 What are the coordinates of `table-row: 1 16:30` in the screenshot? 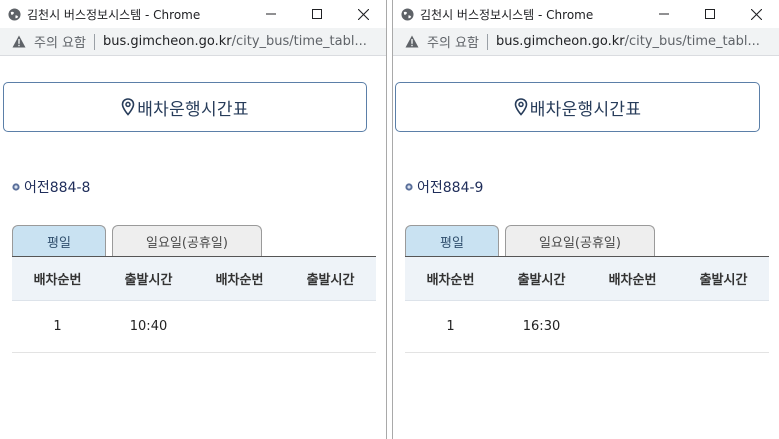 It's located at (587, 326).